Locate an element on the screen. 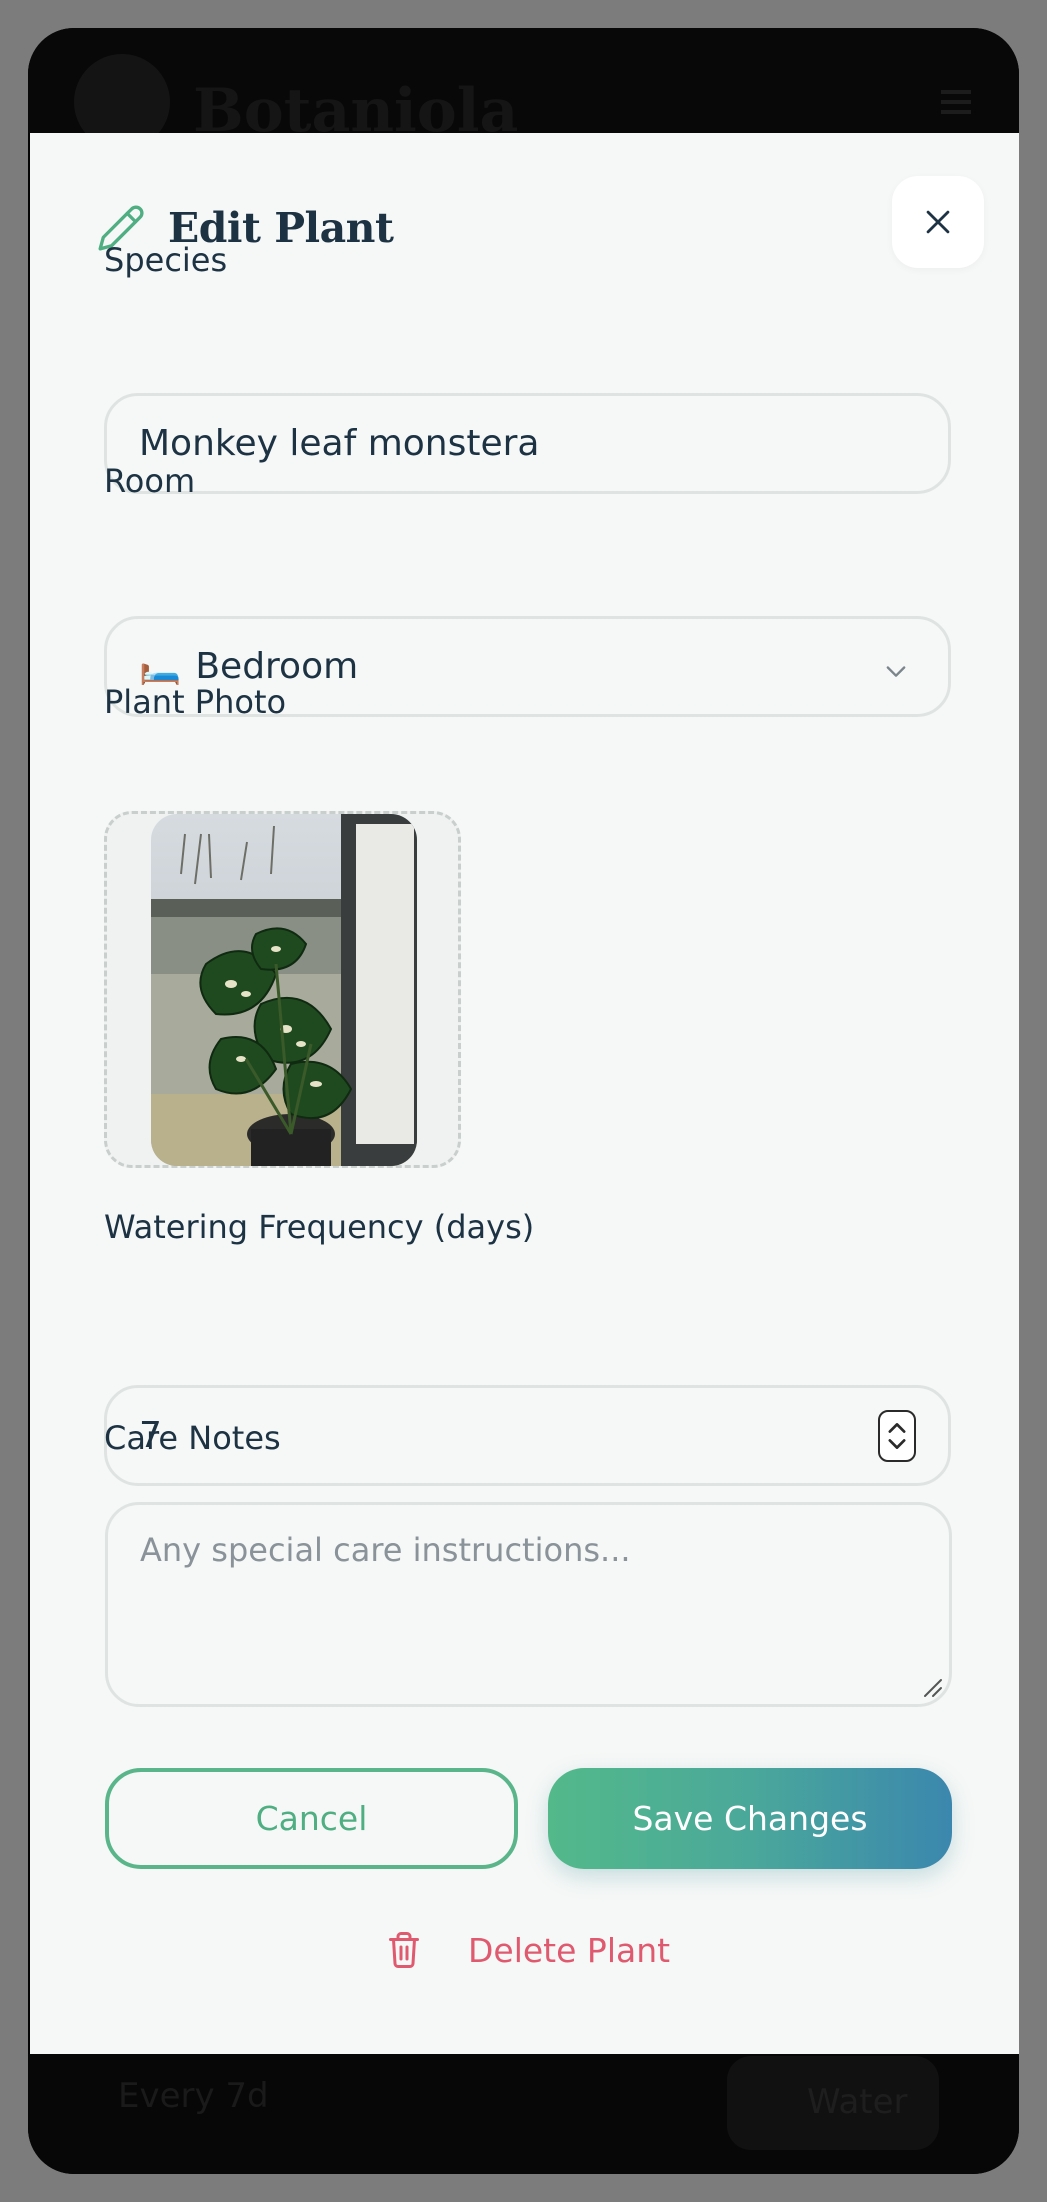 The width and height of the screenshot is (1047, 2202). number-stepper is located at coordinates (897, 1436).